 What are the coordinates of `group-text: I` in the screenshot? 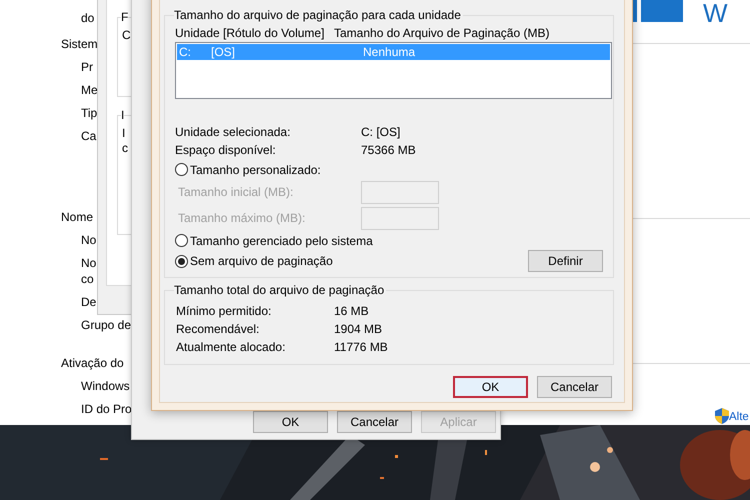 It's located at (123, 133).